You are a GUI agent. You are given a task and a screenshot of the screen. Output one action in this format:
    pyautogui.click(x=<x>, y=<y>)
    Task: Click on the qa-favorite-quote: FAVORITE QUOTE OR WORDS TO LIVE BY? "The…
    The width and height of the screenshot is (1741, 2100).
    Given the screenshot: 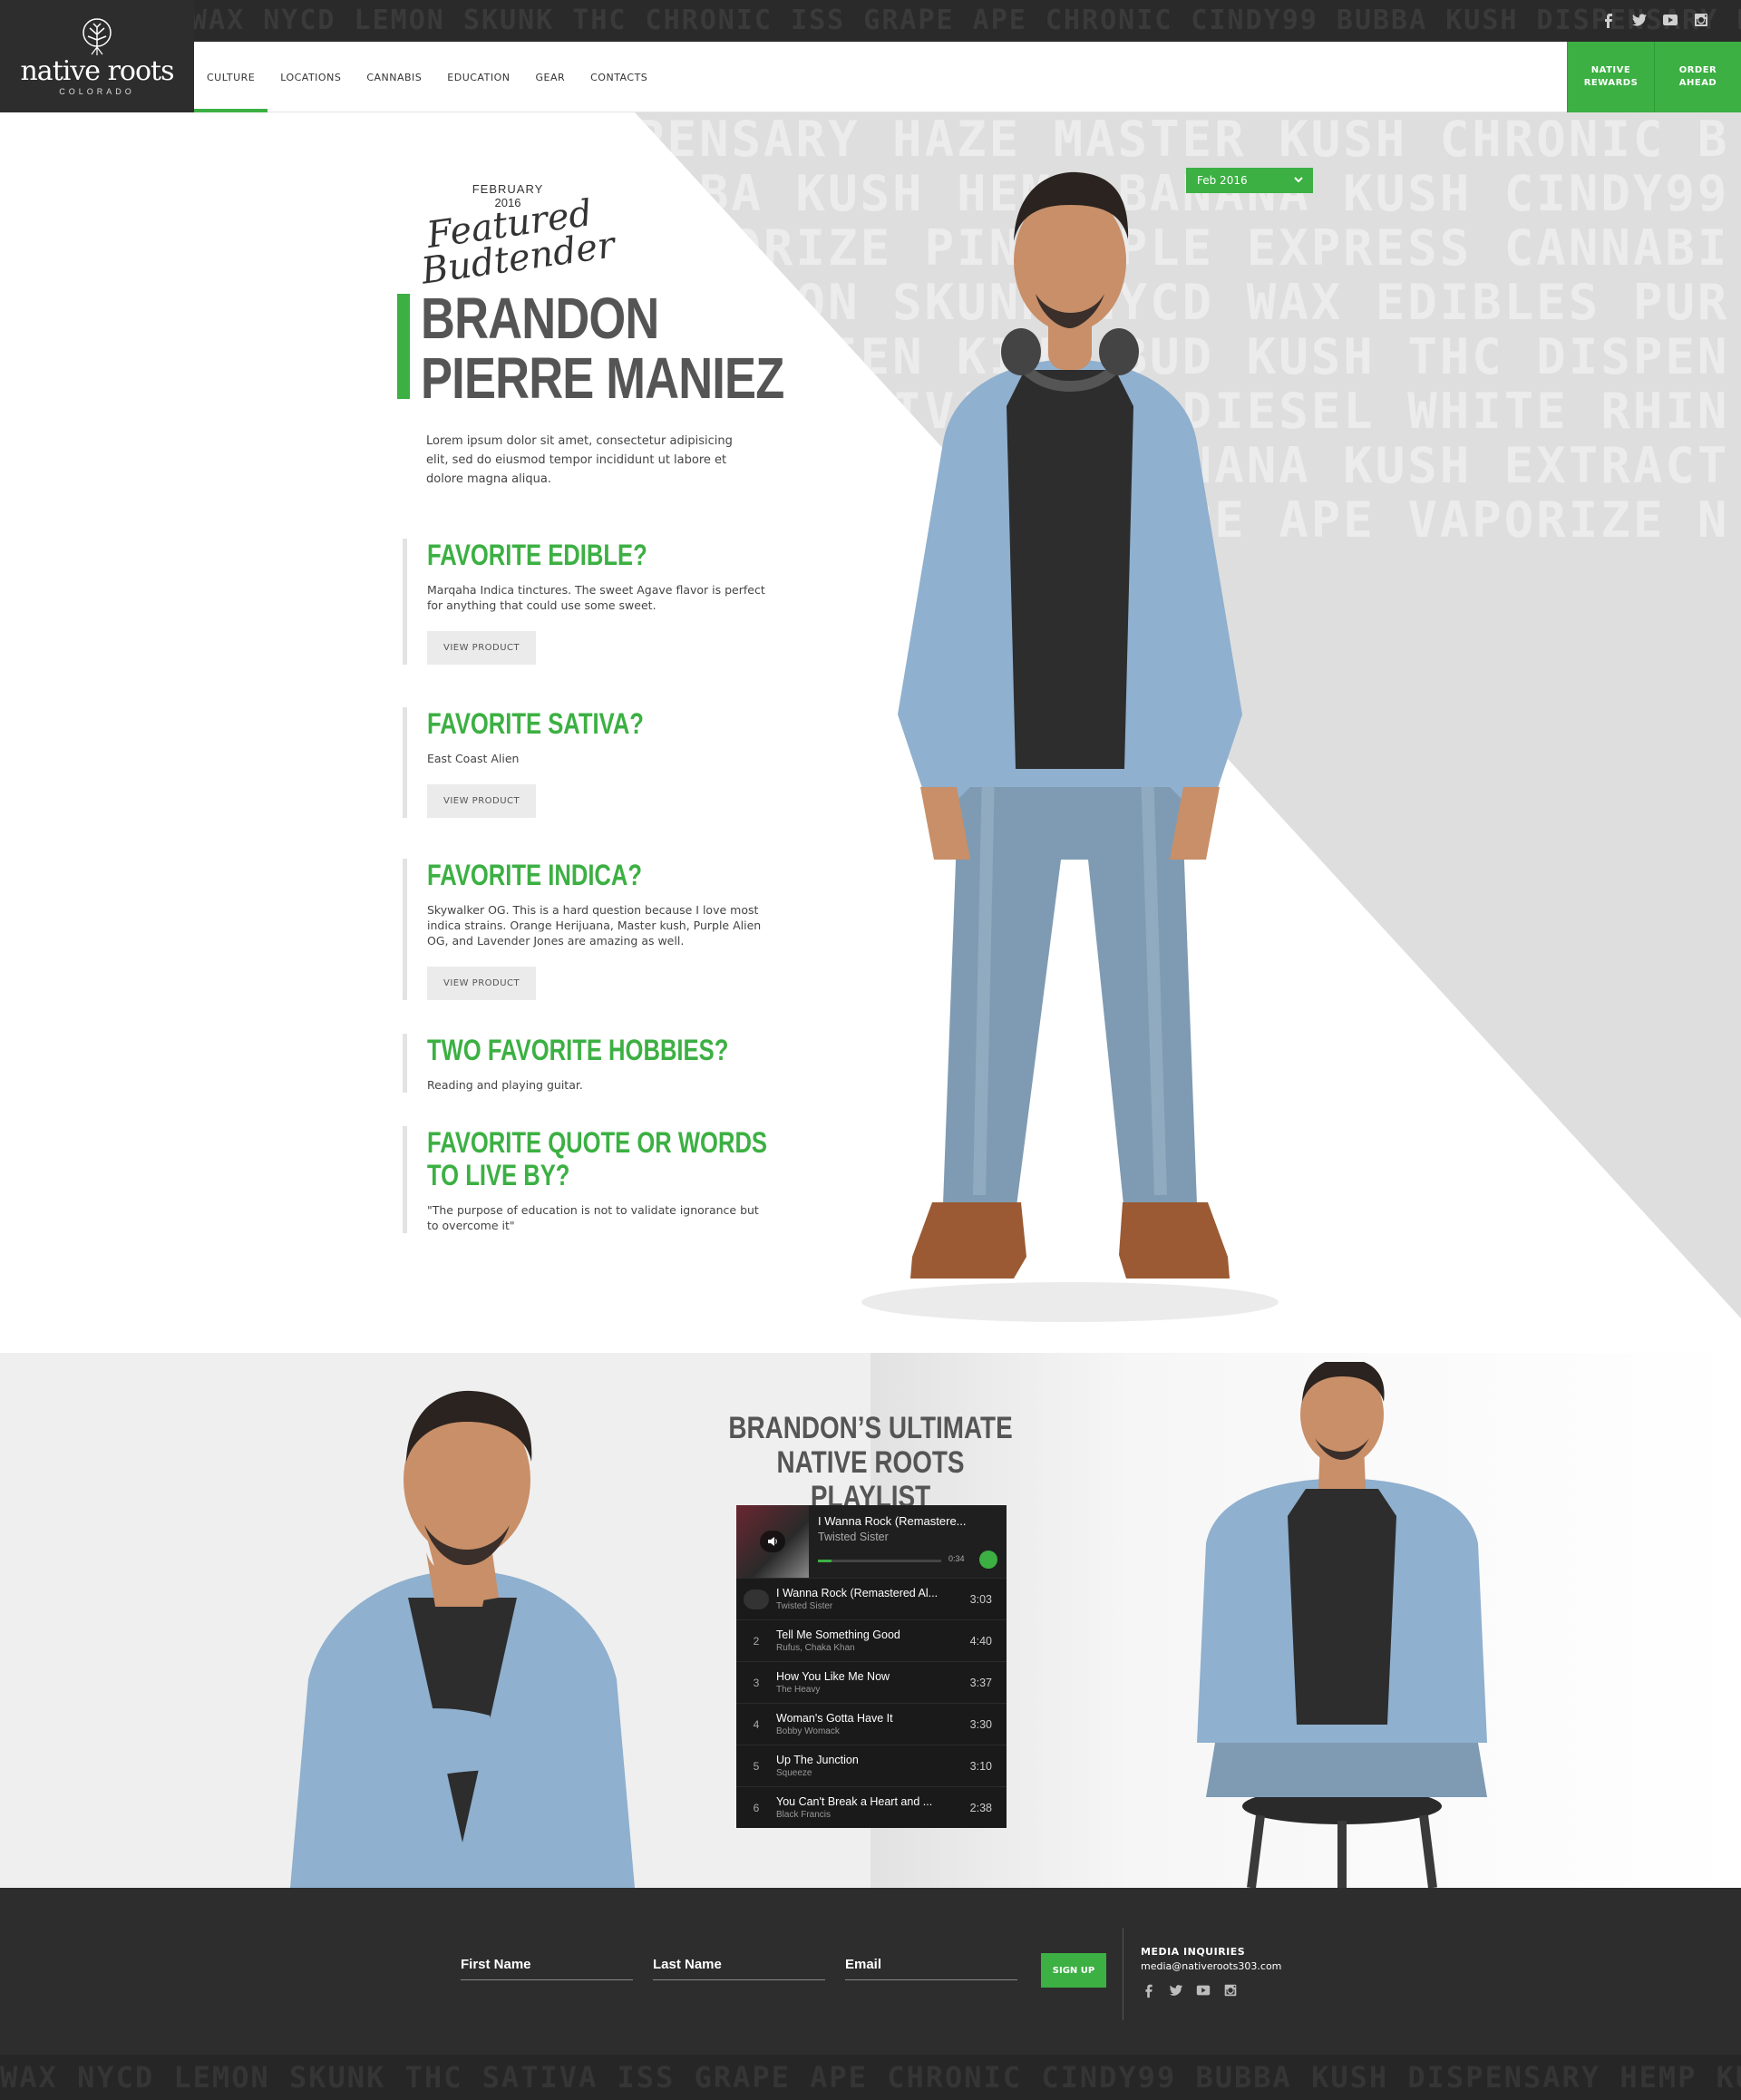 What is the action you would take?
    pyautogui.click(x=593, y=1179)
    